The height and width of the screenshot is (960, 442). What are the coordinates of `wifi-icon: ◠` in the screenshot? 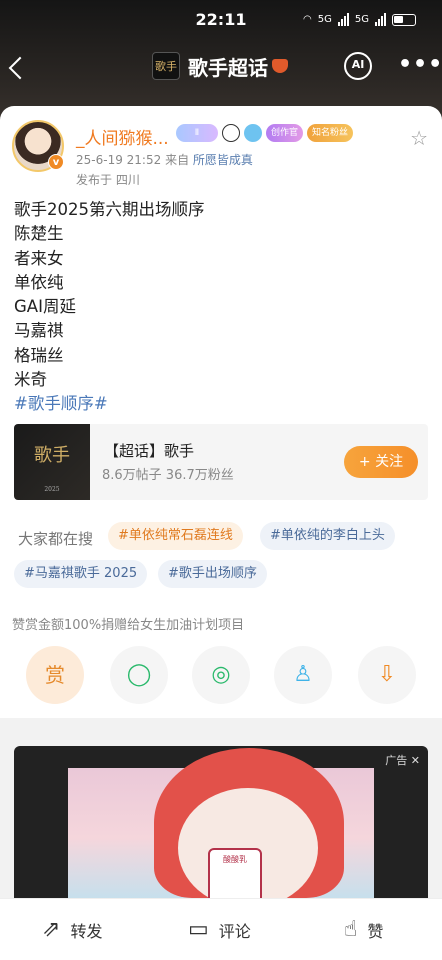 It's located at (307, 19).